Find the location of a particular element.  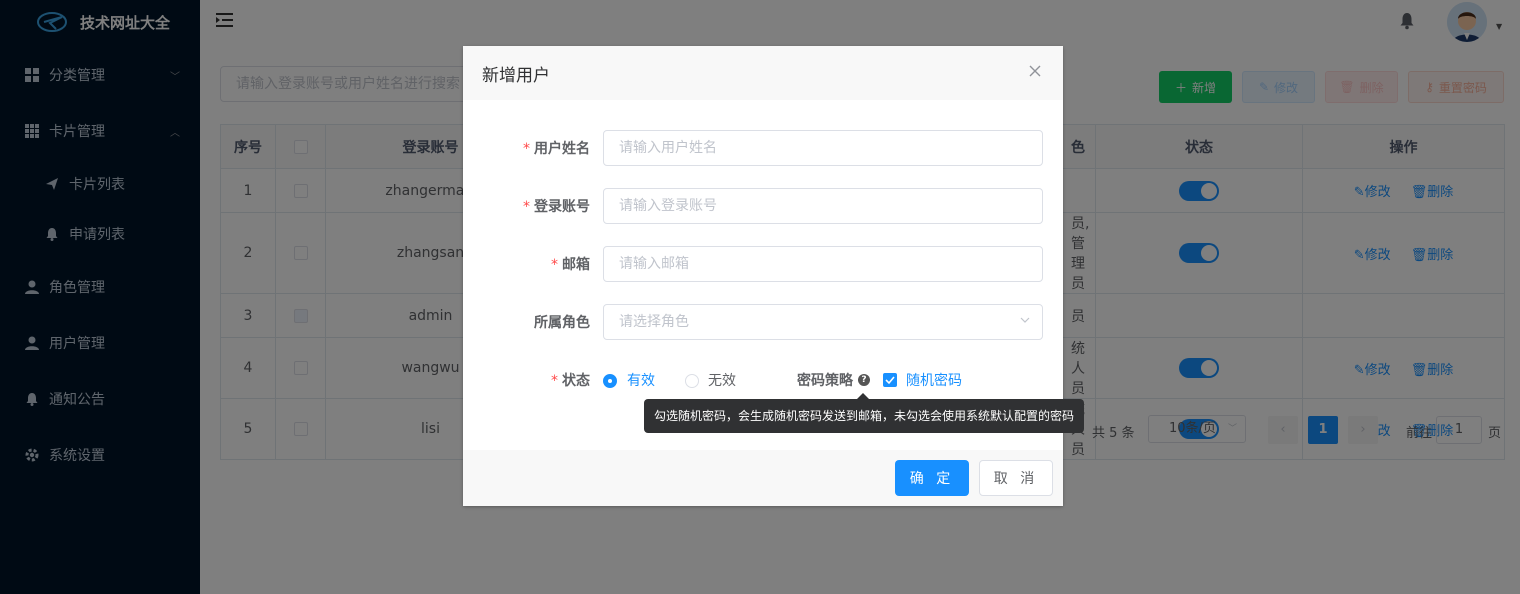

chevron-down-icon is located at coordinates (1025, 320).